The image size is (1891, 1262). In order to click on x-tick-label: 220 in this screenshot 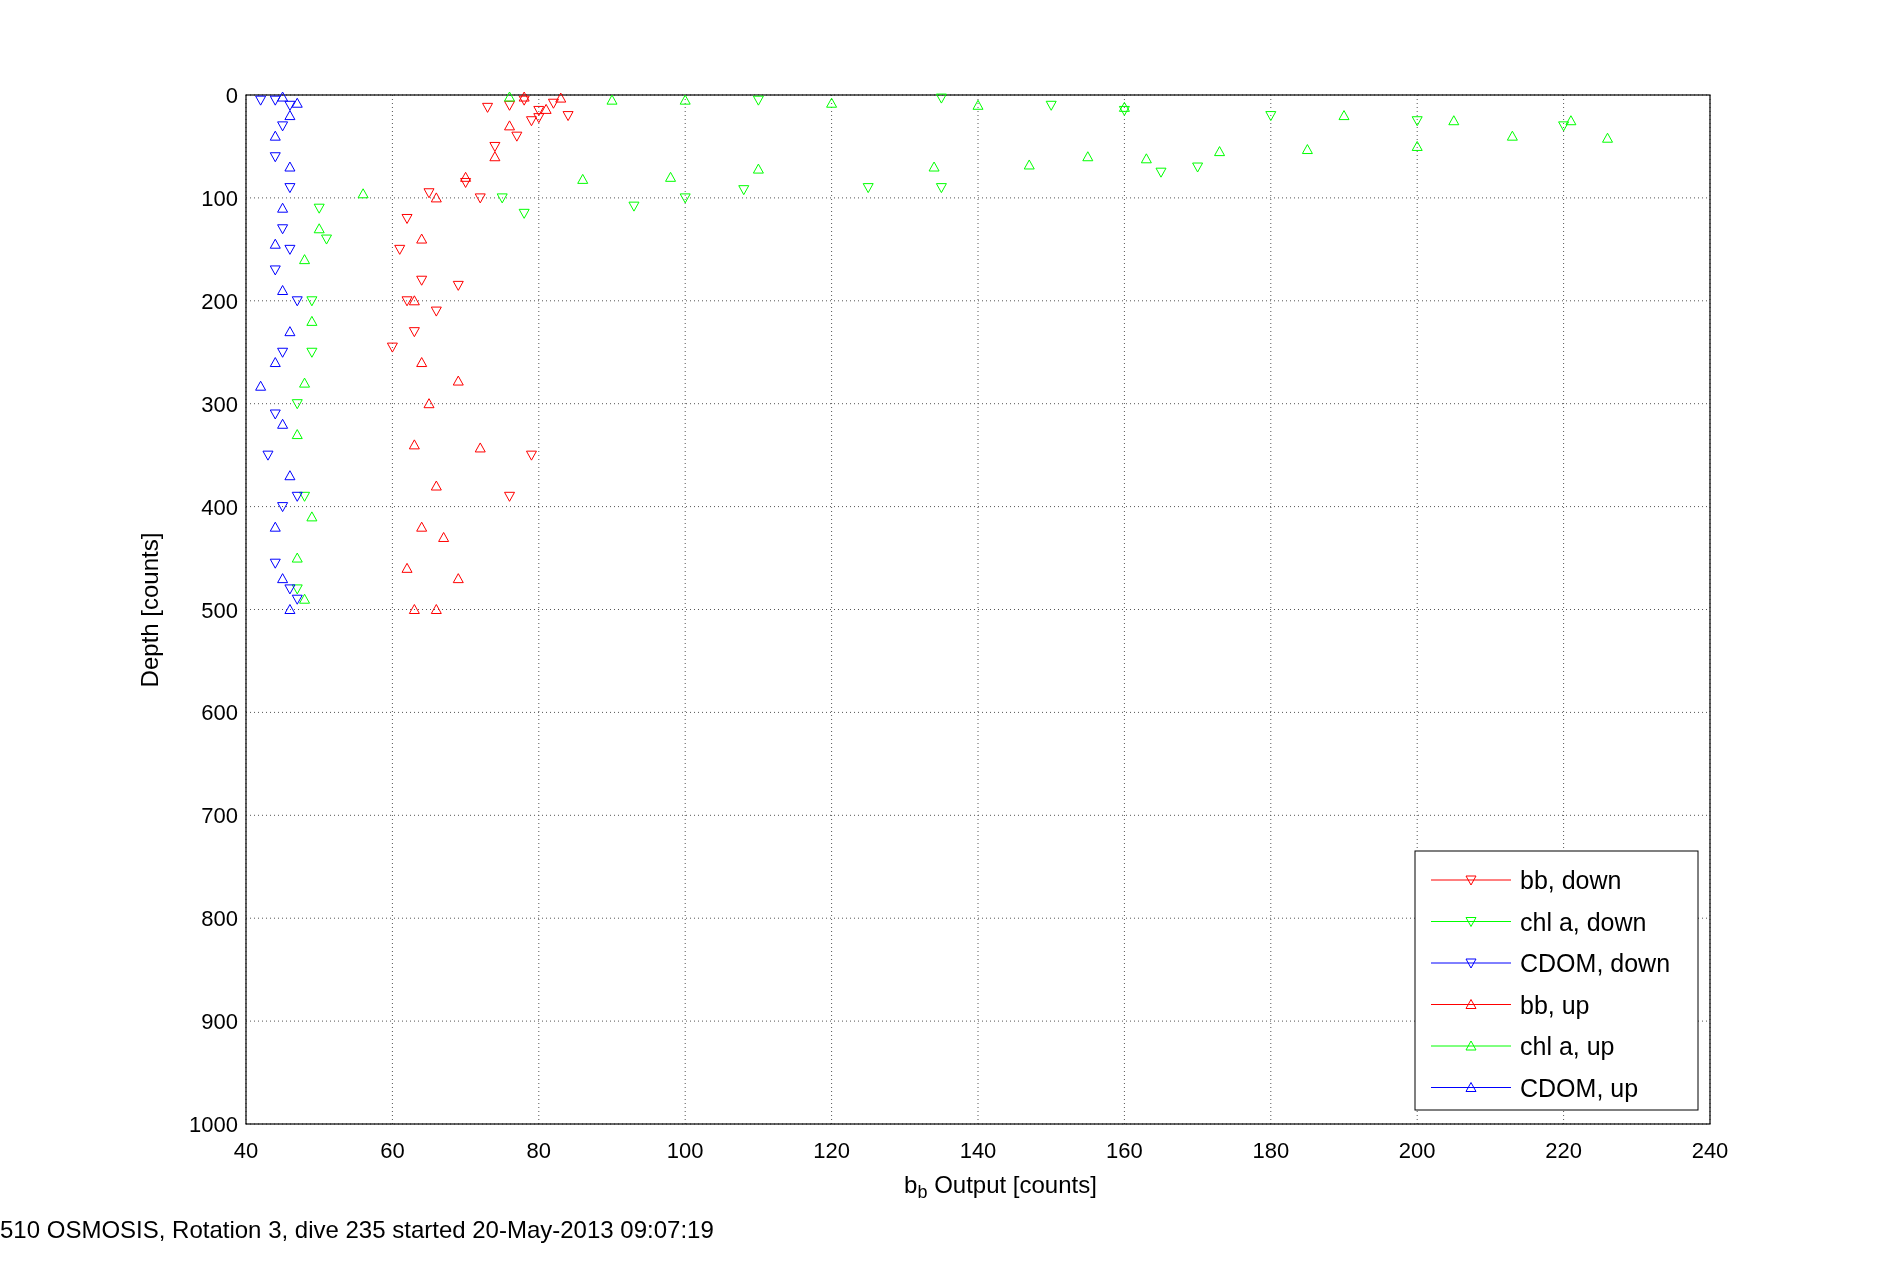, I will do `click(1563, 1150)`.